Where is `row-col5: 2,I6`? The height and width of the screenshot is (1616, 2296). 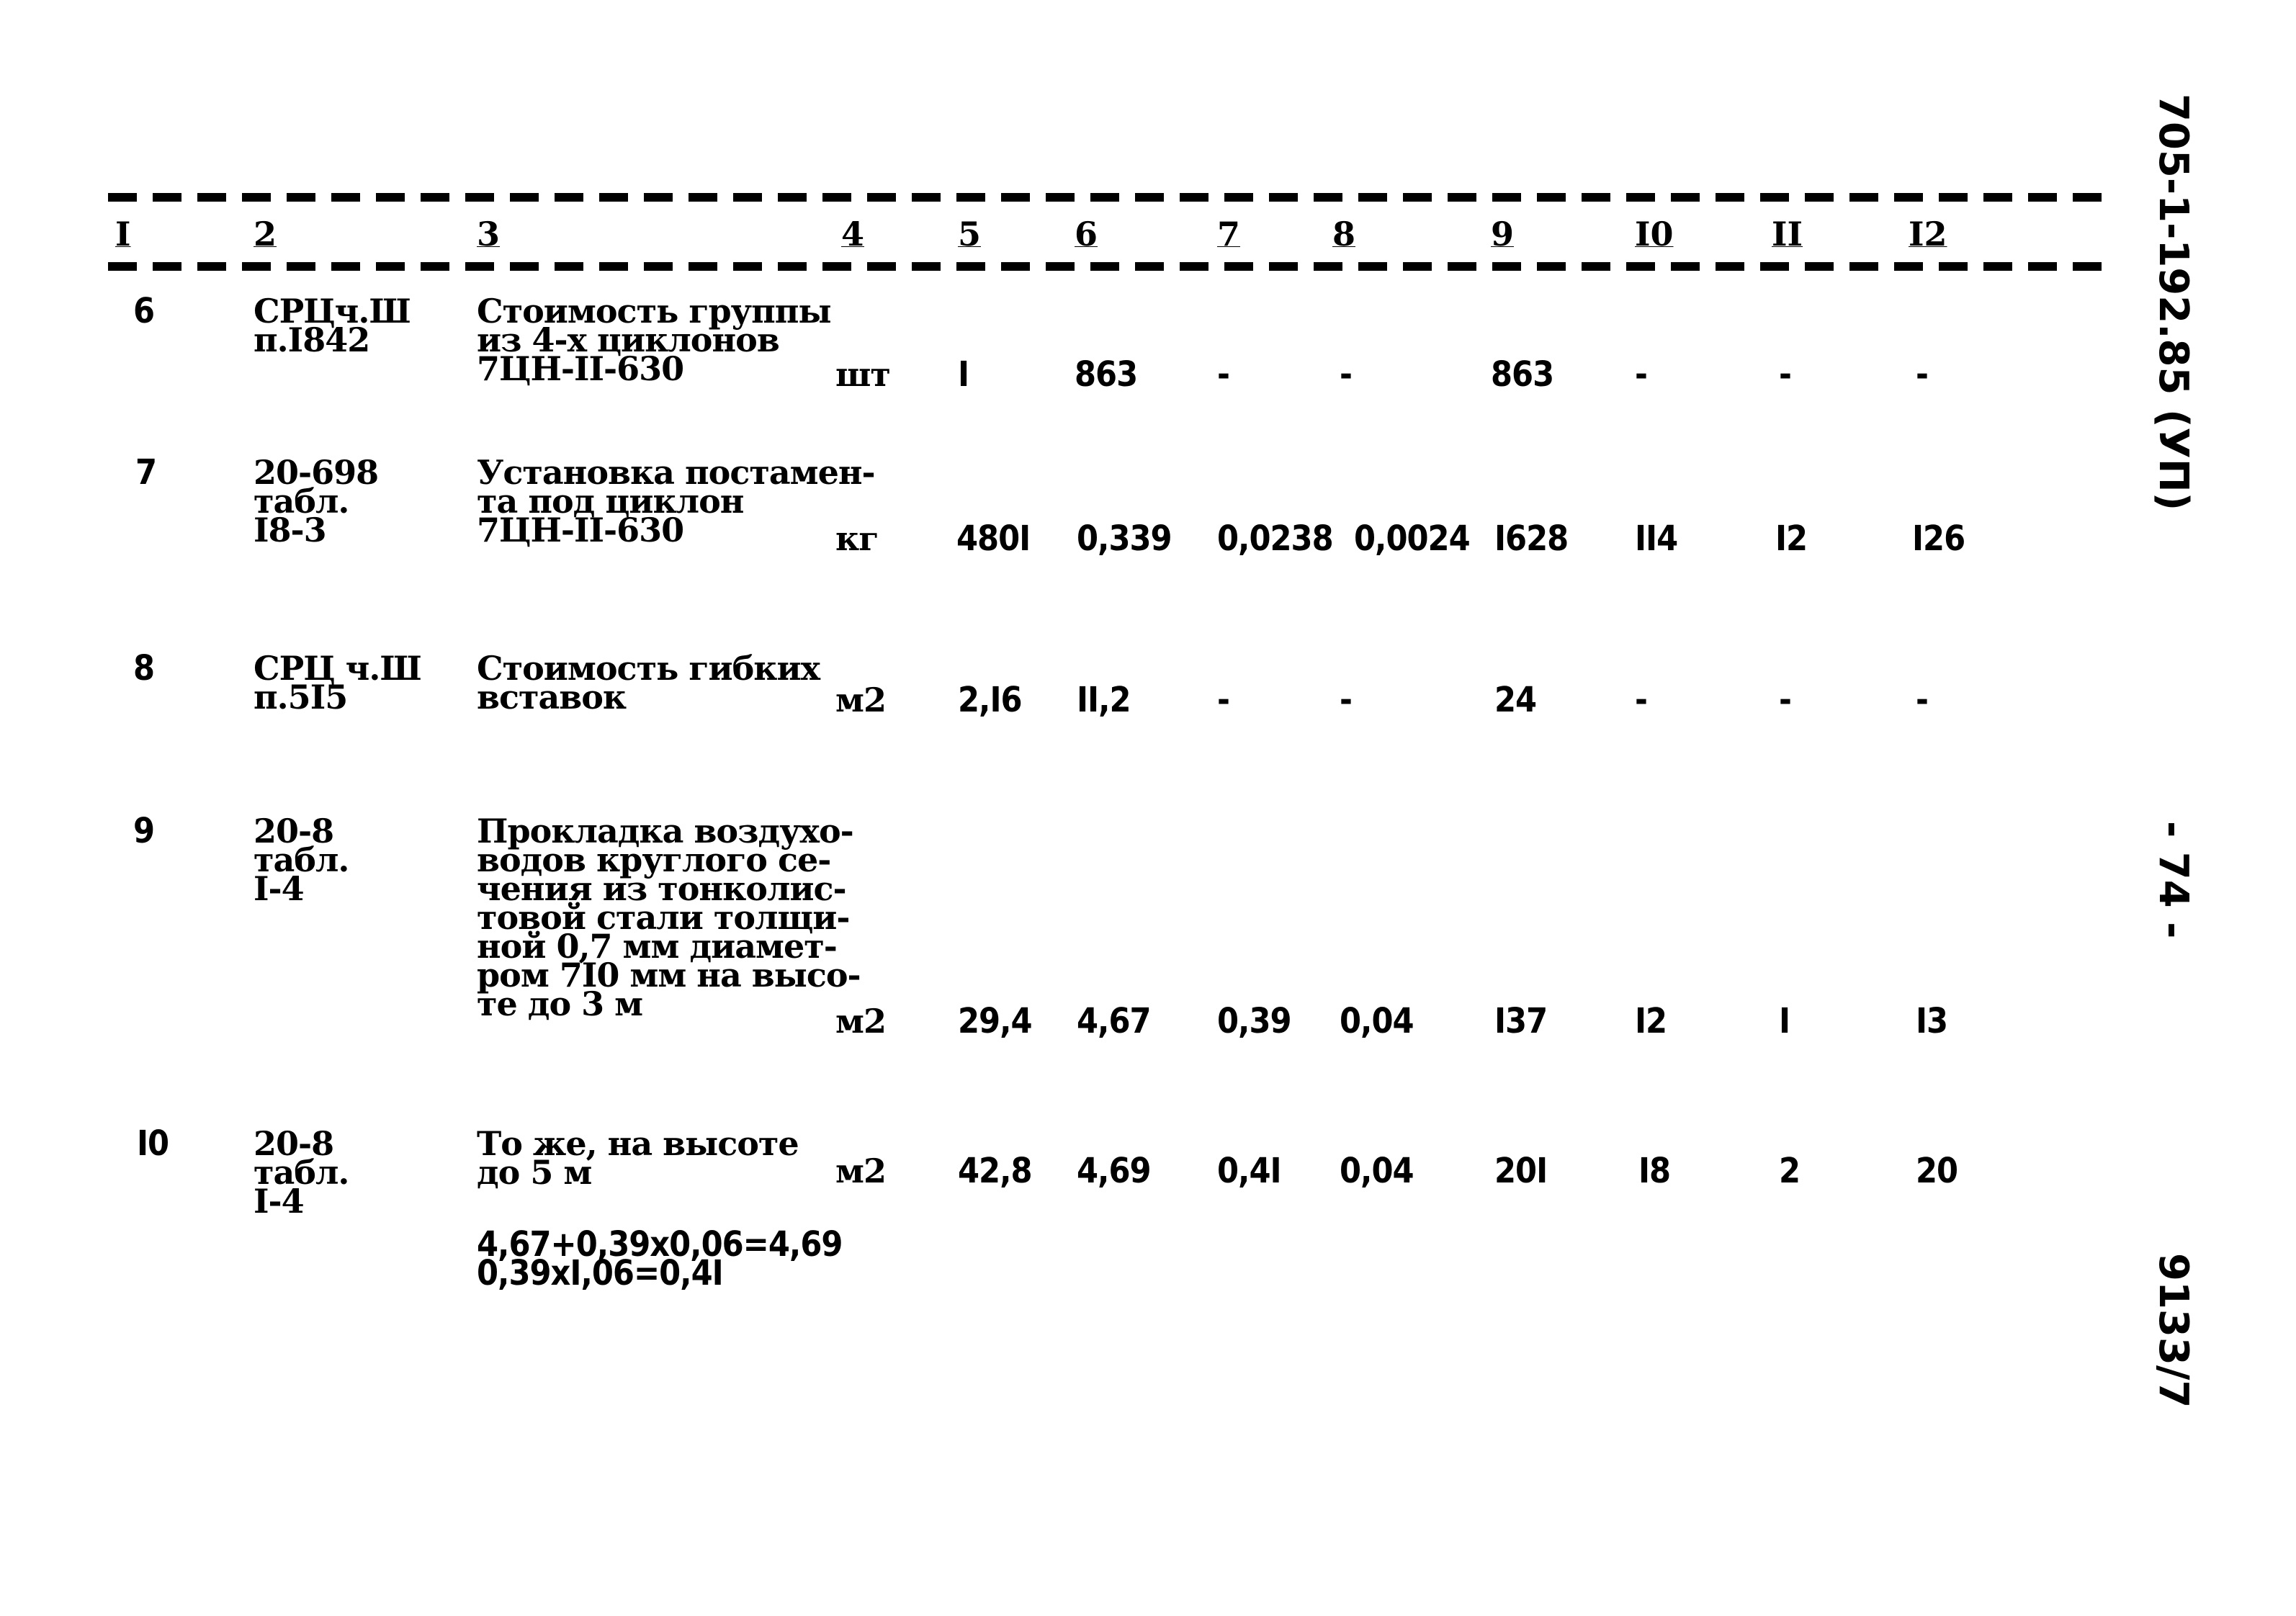 row-col5: 2,I6 is located at coordinates (990, 700).